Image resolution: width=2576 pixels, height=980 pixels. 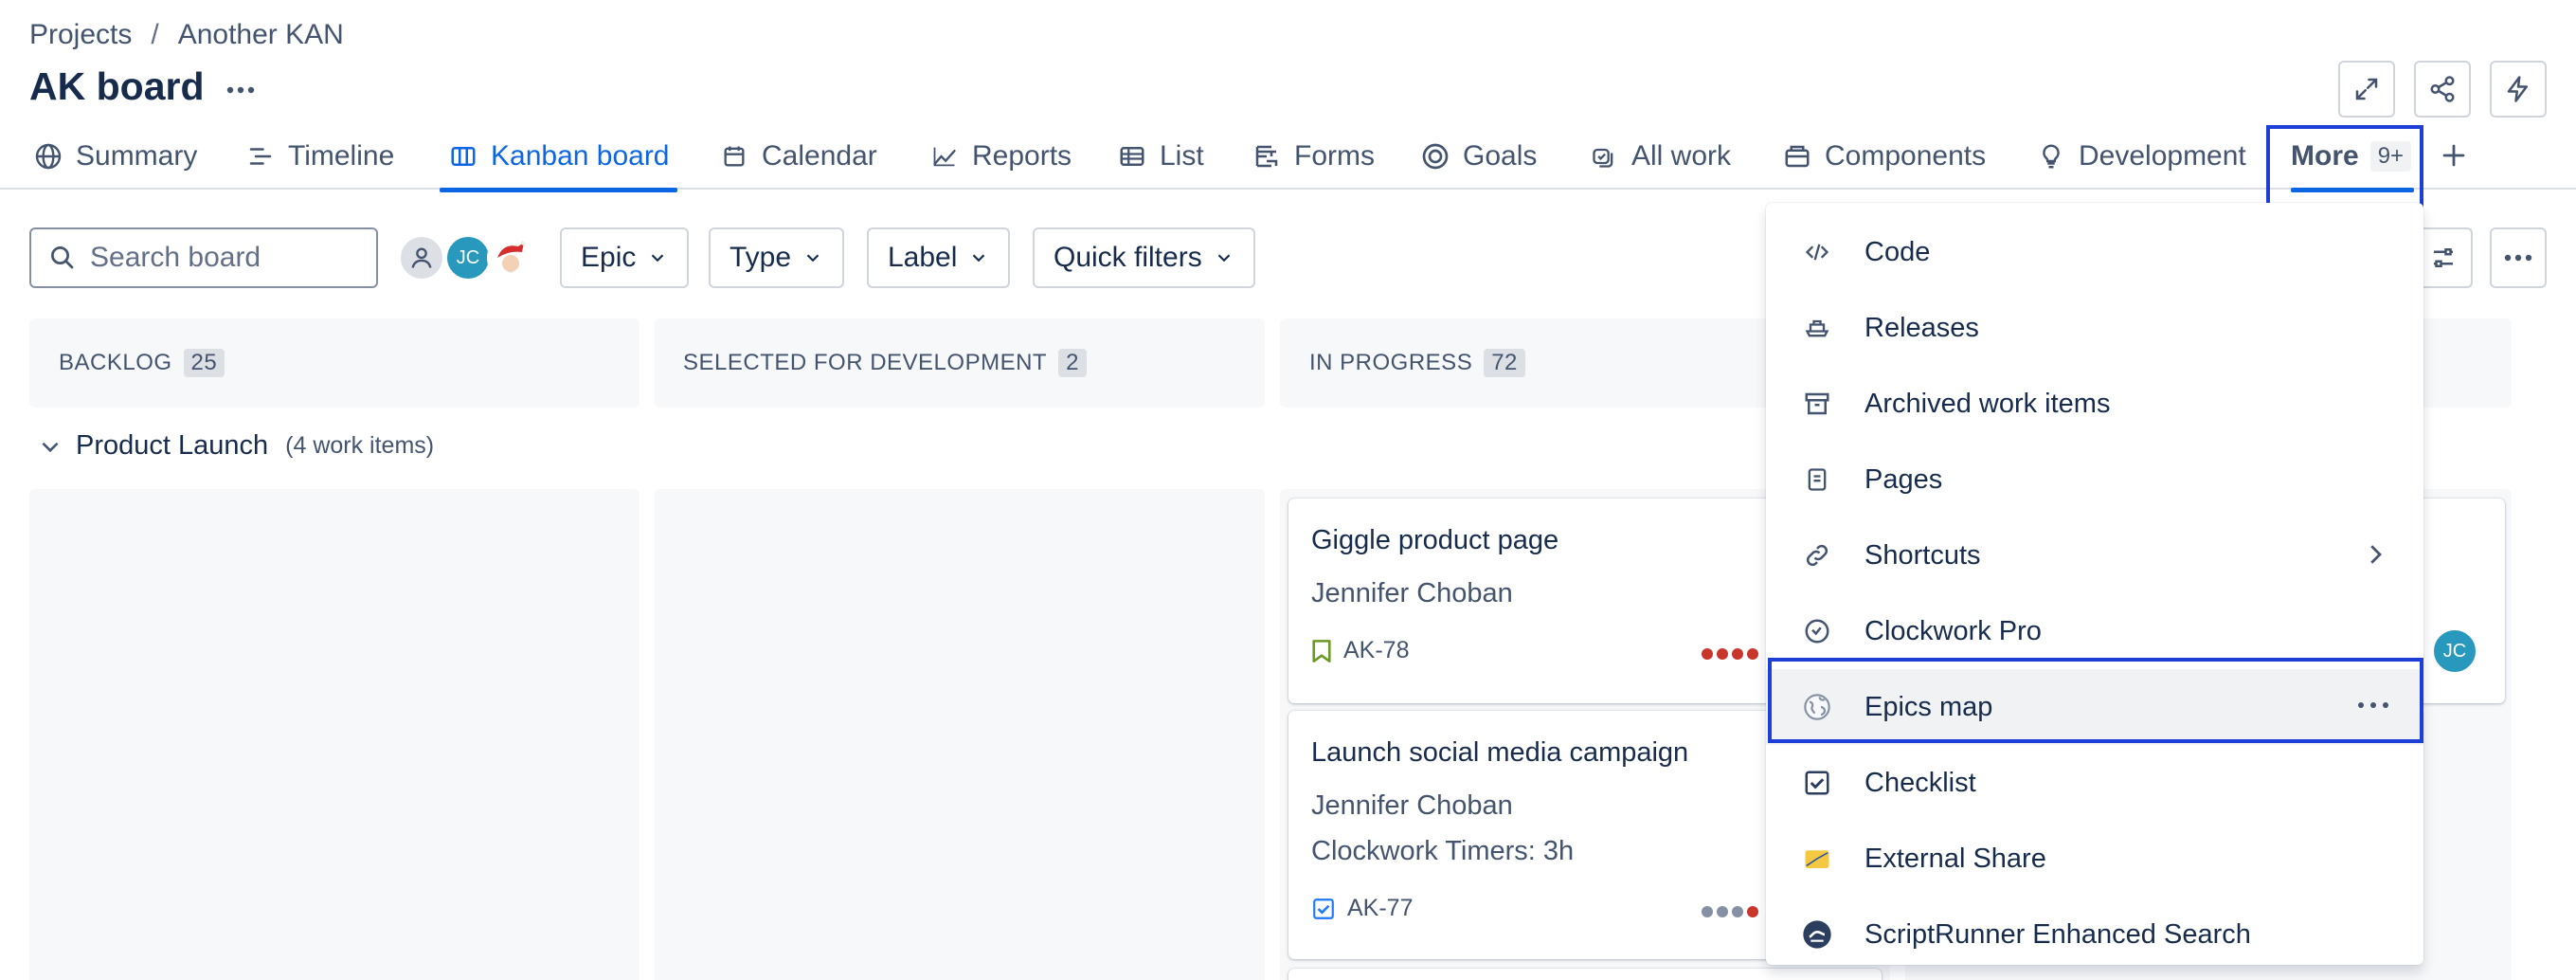 I want to click on board-options-button, so click(x=2518, y=257).